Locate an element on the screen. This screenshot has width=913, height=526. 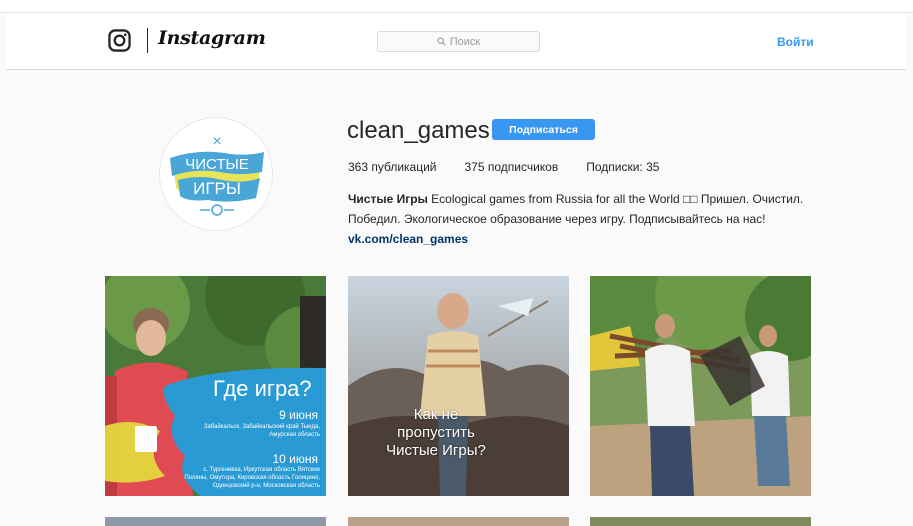
posts-count: 363 публикаций is located at coordinates (392, 167).